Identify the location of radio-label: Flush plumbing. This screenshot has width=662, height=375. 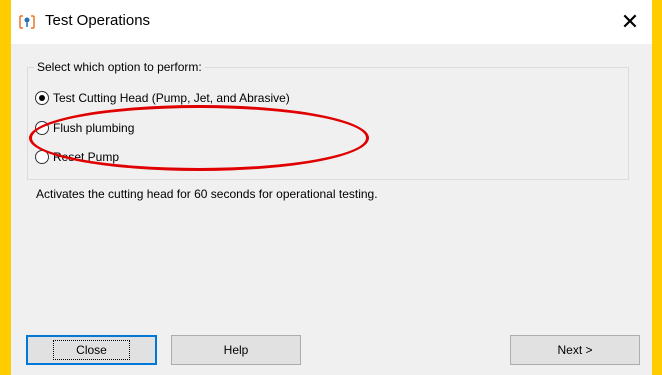
(94, 128).